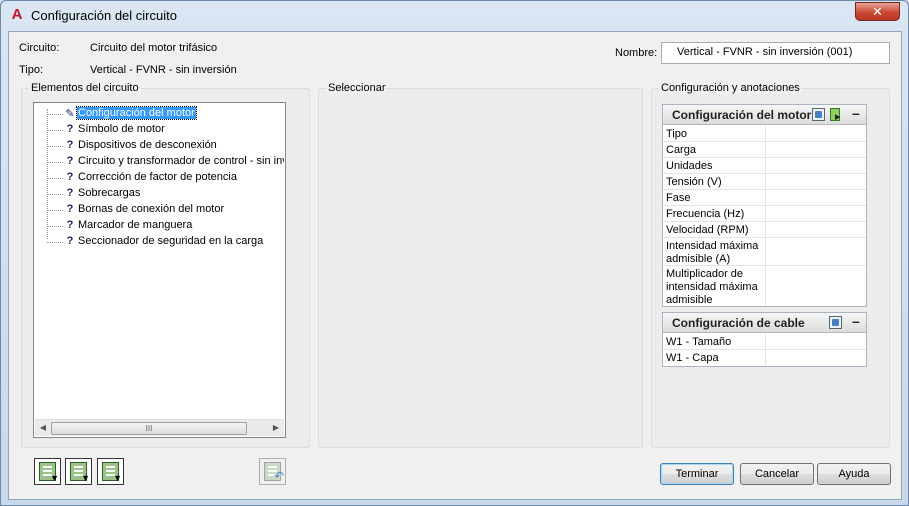 The width and height of the screenshot is (909, 506). Describe the element at coordinates (694, 182) in the screenshot. I see `property-label: Tensión (V)` at that location.